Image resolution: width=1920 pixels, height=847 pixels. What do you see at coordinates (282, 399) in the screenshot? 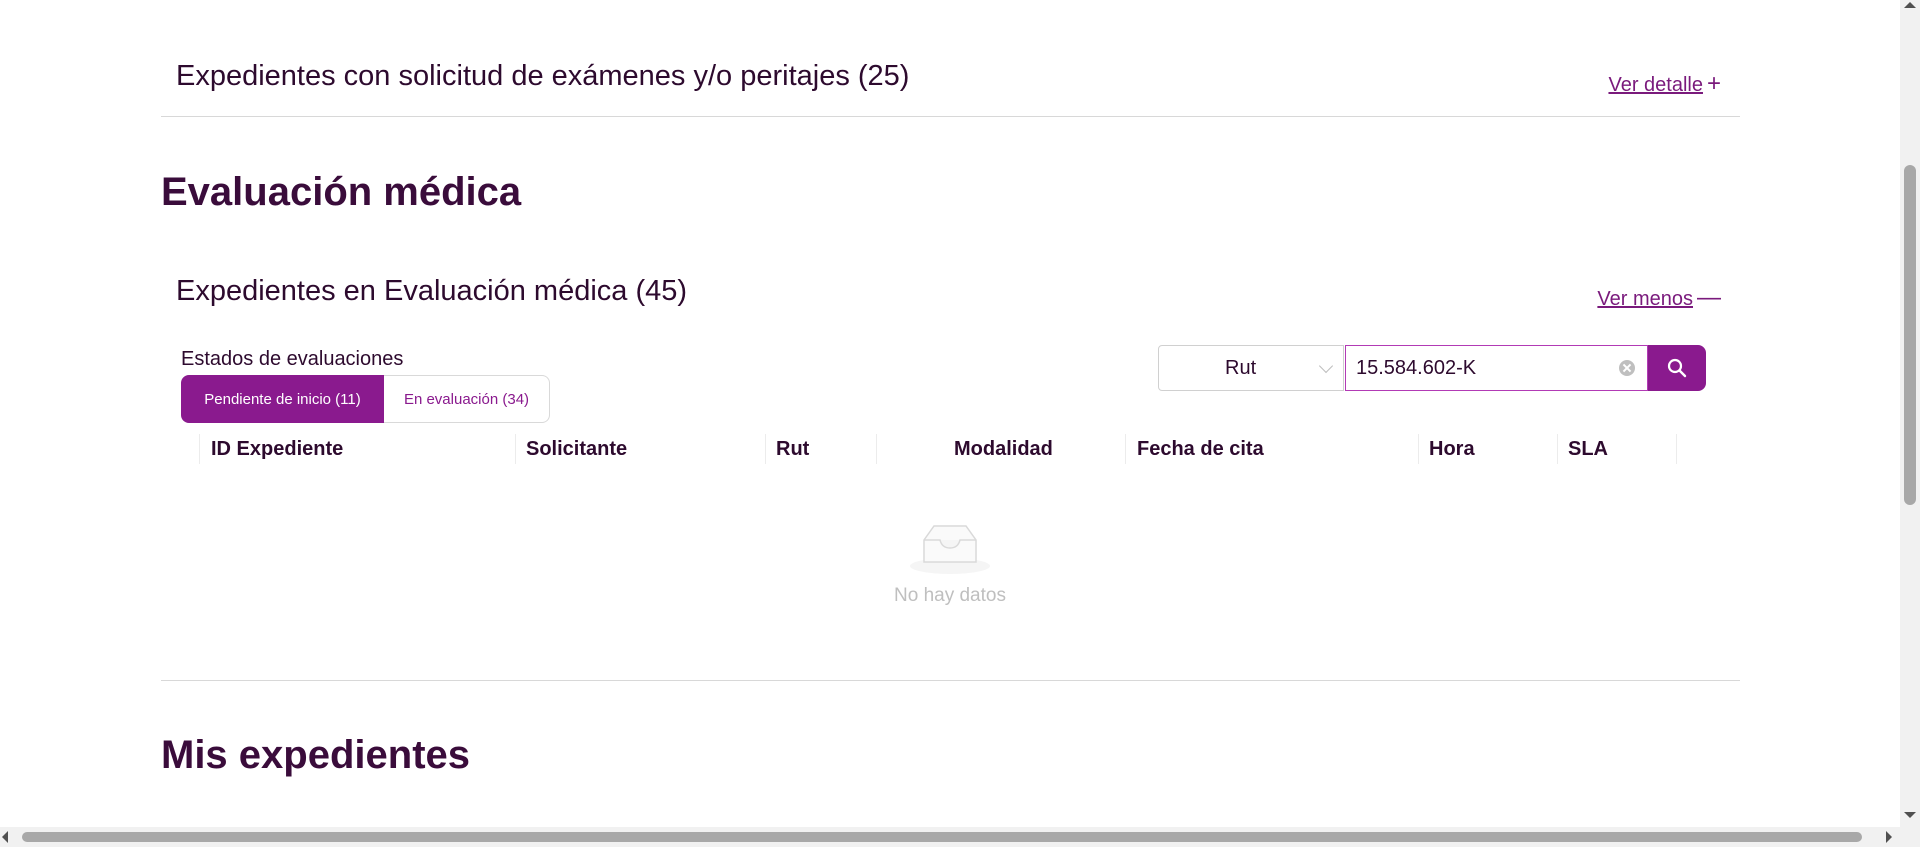
I see `tab-pendiente-de-inicio: Pendiente de inicio (11)` at bounding box center [282, 399].